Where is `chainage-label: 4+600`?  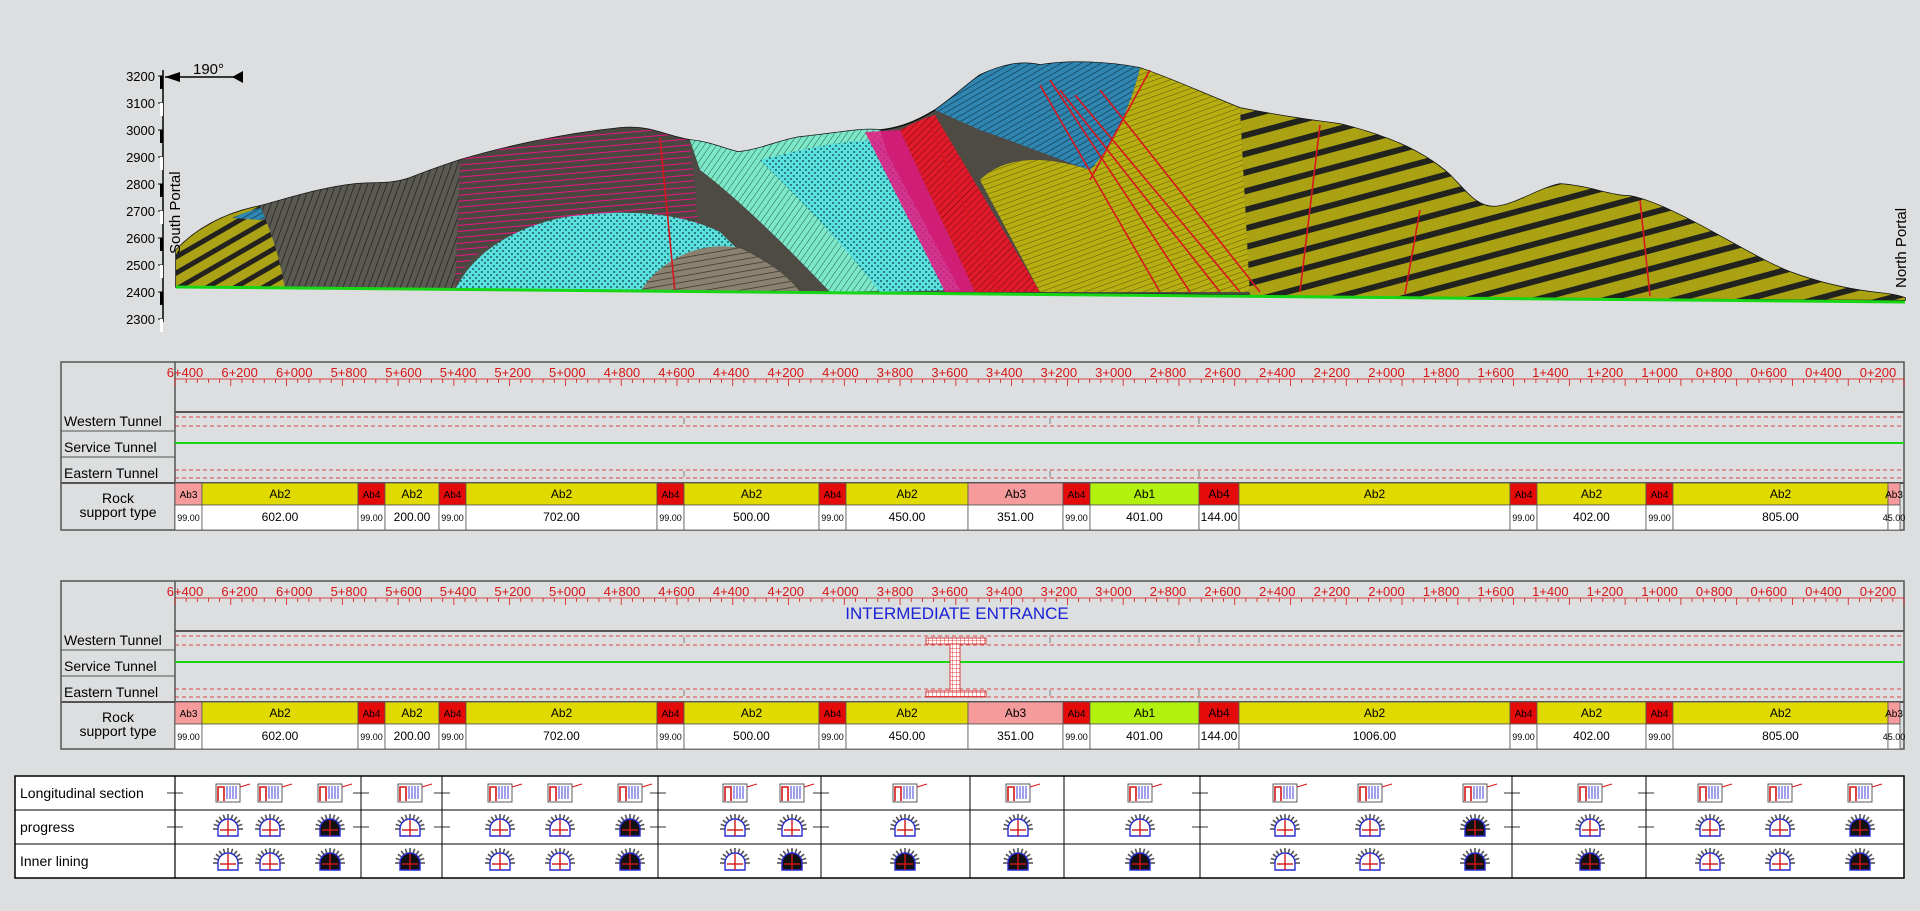
chainage-label: 4+600 is located at coordinates (676, 591).